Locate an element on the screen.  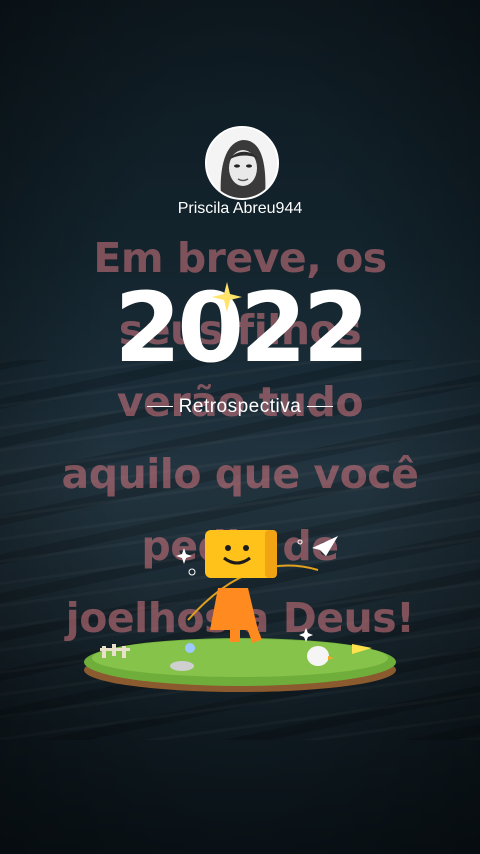
mascot-scene is located at coordinates (240, 611).